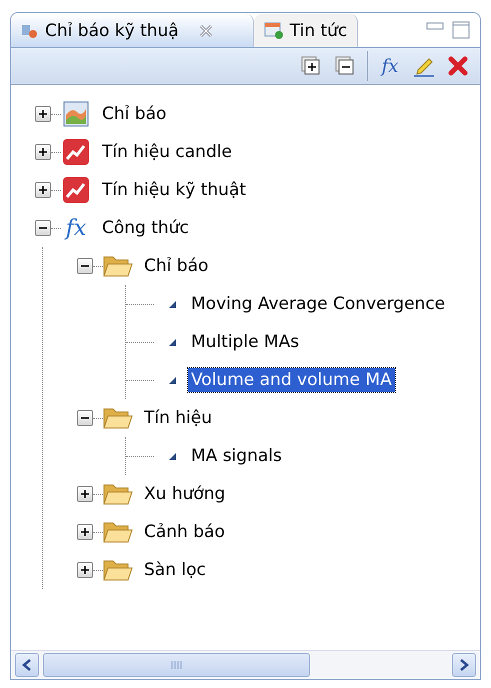  What do you see at coordinates (184, 494) in the screenshot?
I see `tree-item: Xu hướng` at bounding box center [184, 494].